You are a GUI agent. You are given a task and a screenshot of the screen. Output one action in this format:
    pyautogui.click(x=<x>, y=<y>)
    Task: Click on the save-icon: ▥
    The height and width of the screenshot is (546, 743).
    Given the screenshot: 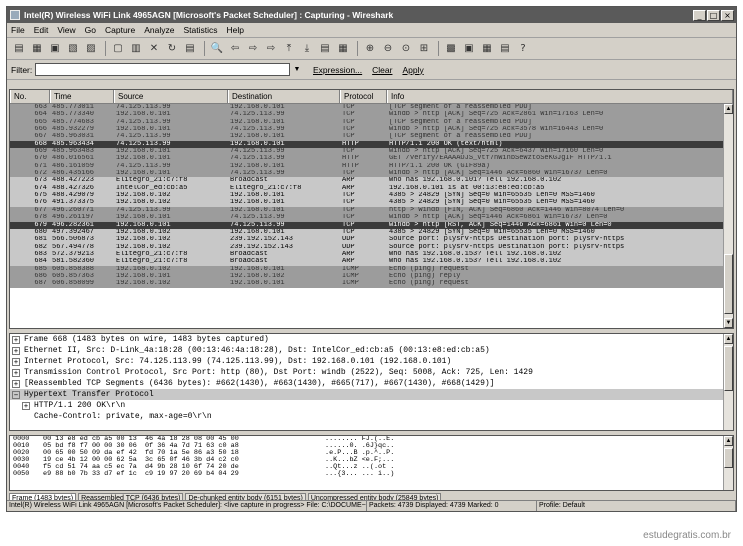 What is the action you would take?
    pyautogui.click(x=136, y=48)
    